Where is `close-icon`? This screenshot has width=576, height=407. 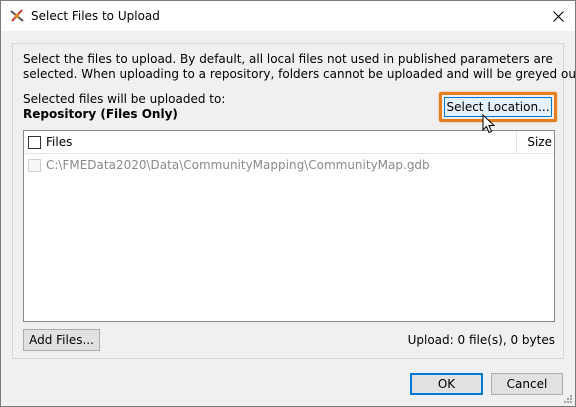
close-icon is located at coordinates (558, 16).